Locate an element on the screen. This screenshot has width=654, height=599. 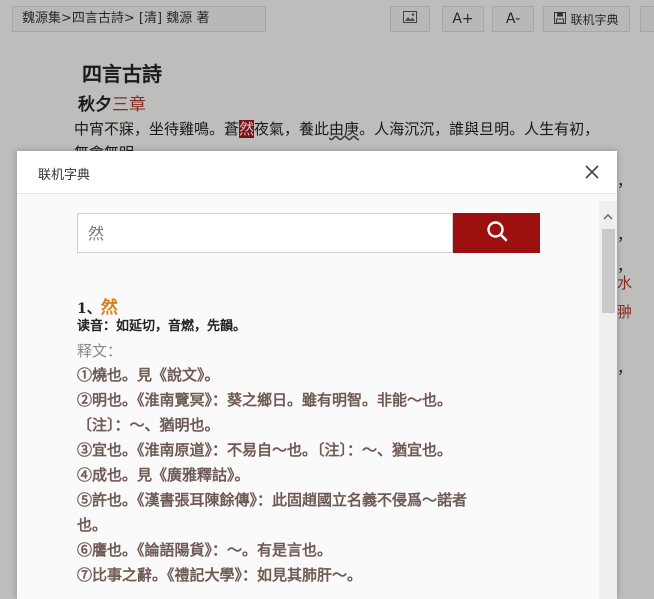
definition-line: ⑤許也。《漢書張耳陳餘傳》：此固趙國立名義不侵爲～諾者 is located at coordinates (272, 500).